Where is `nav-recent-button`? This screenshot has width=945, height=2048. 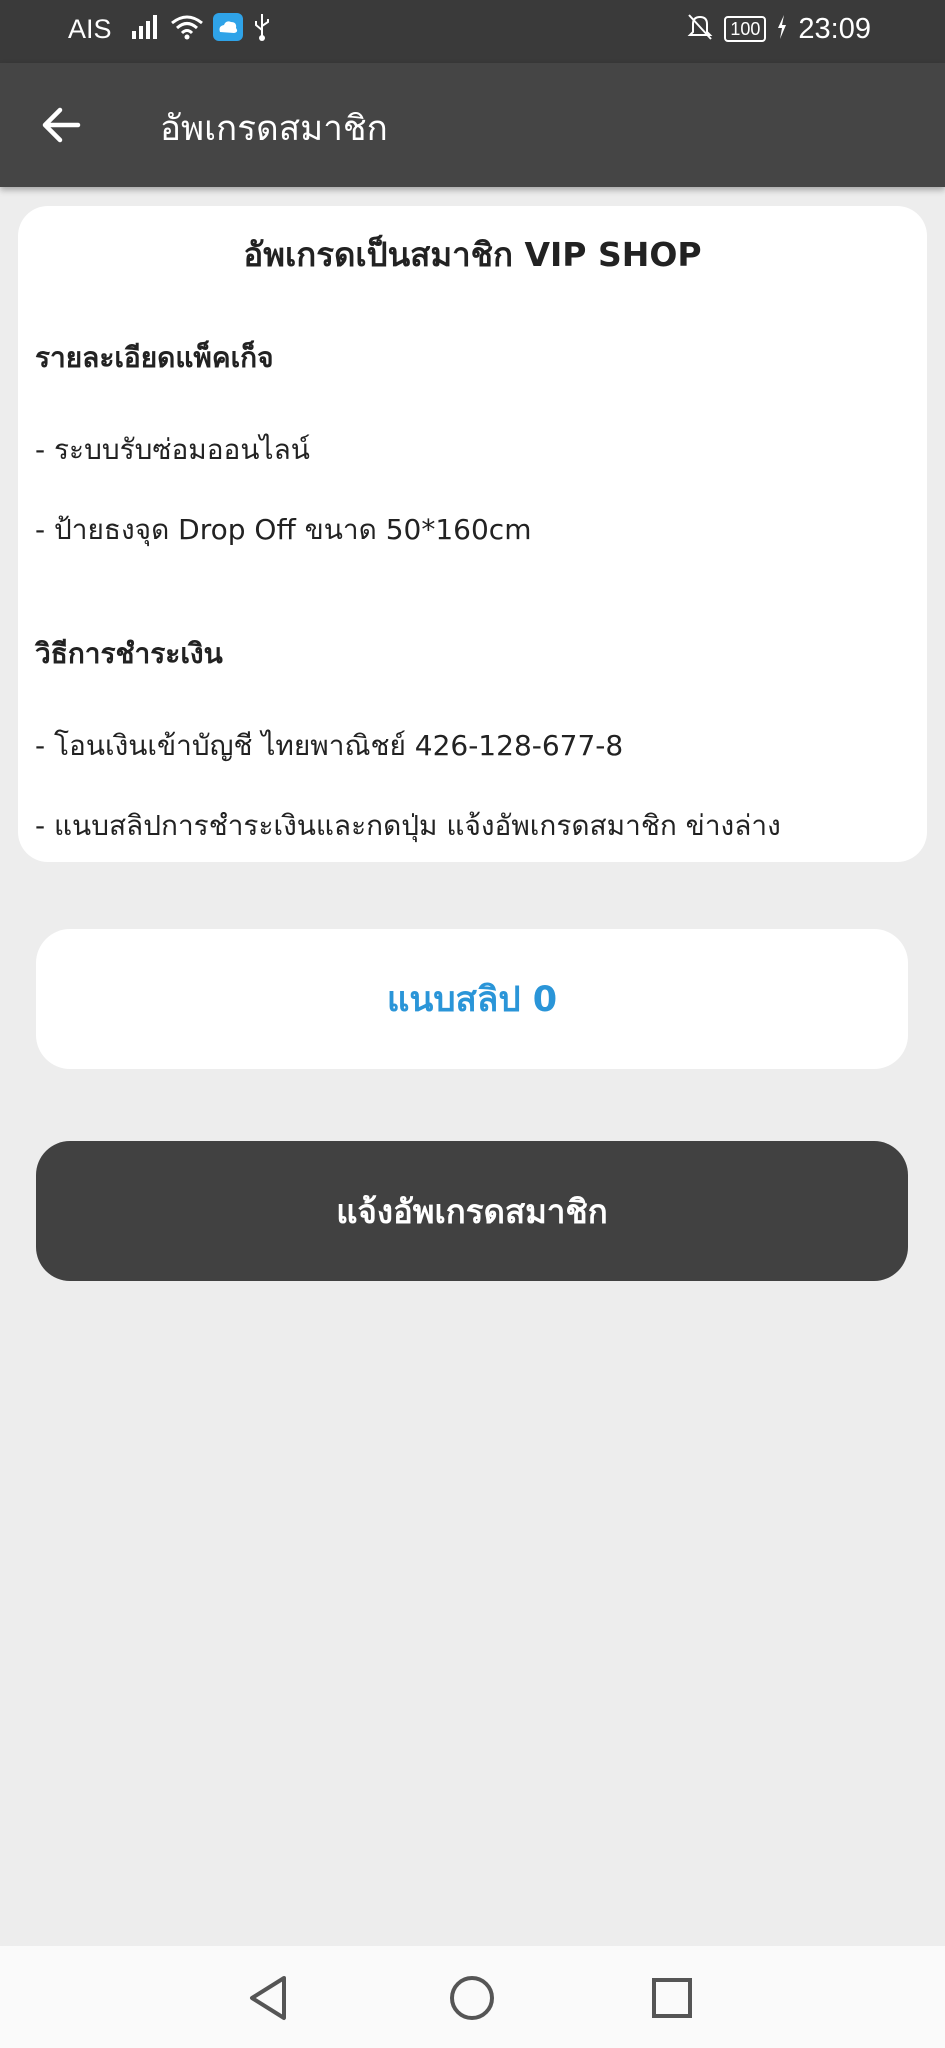
nav-recent-button is located at coordinates (672, 1998).